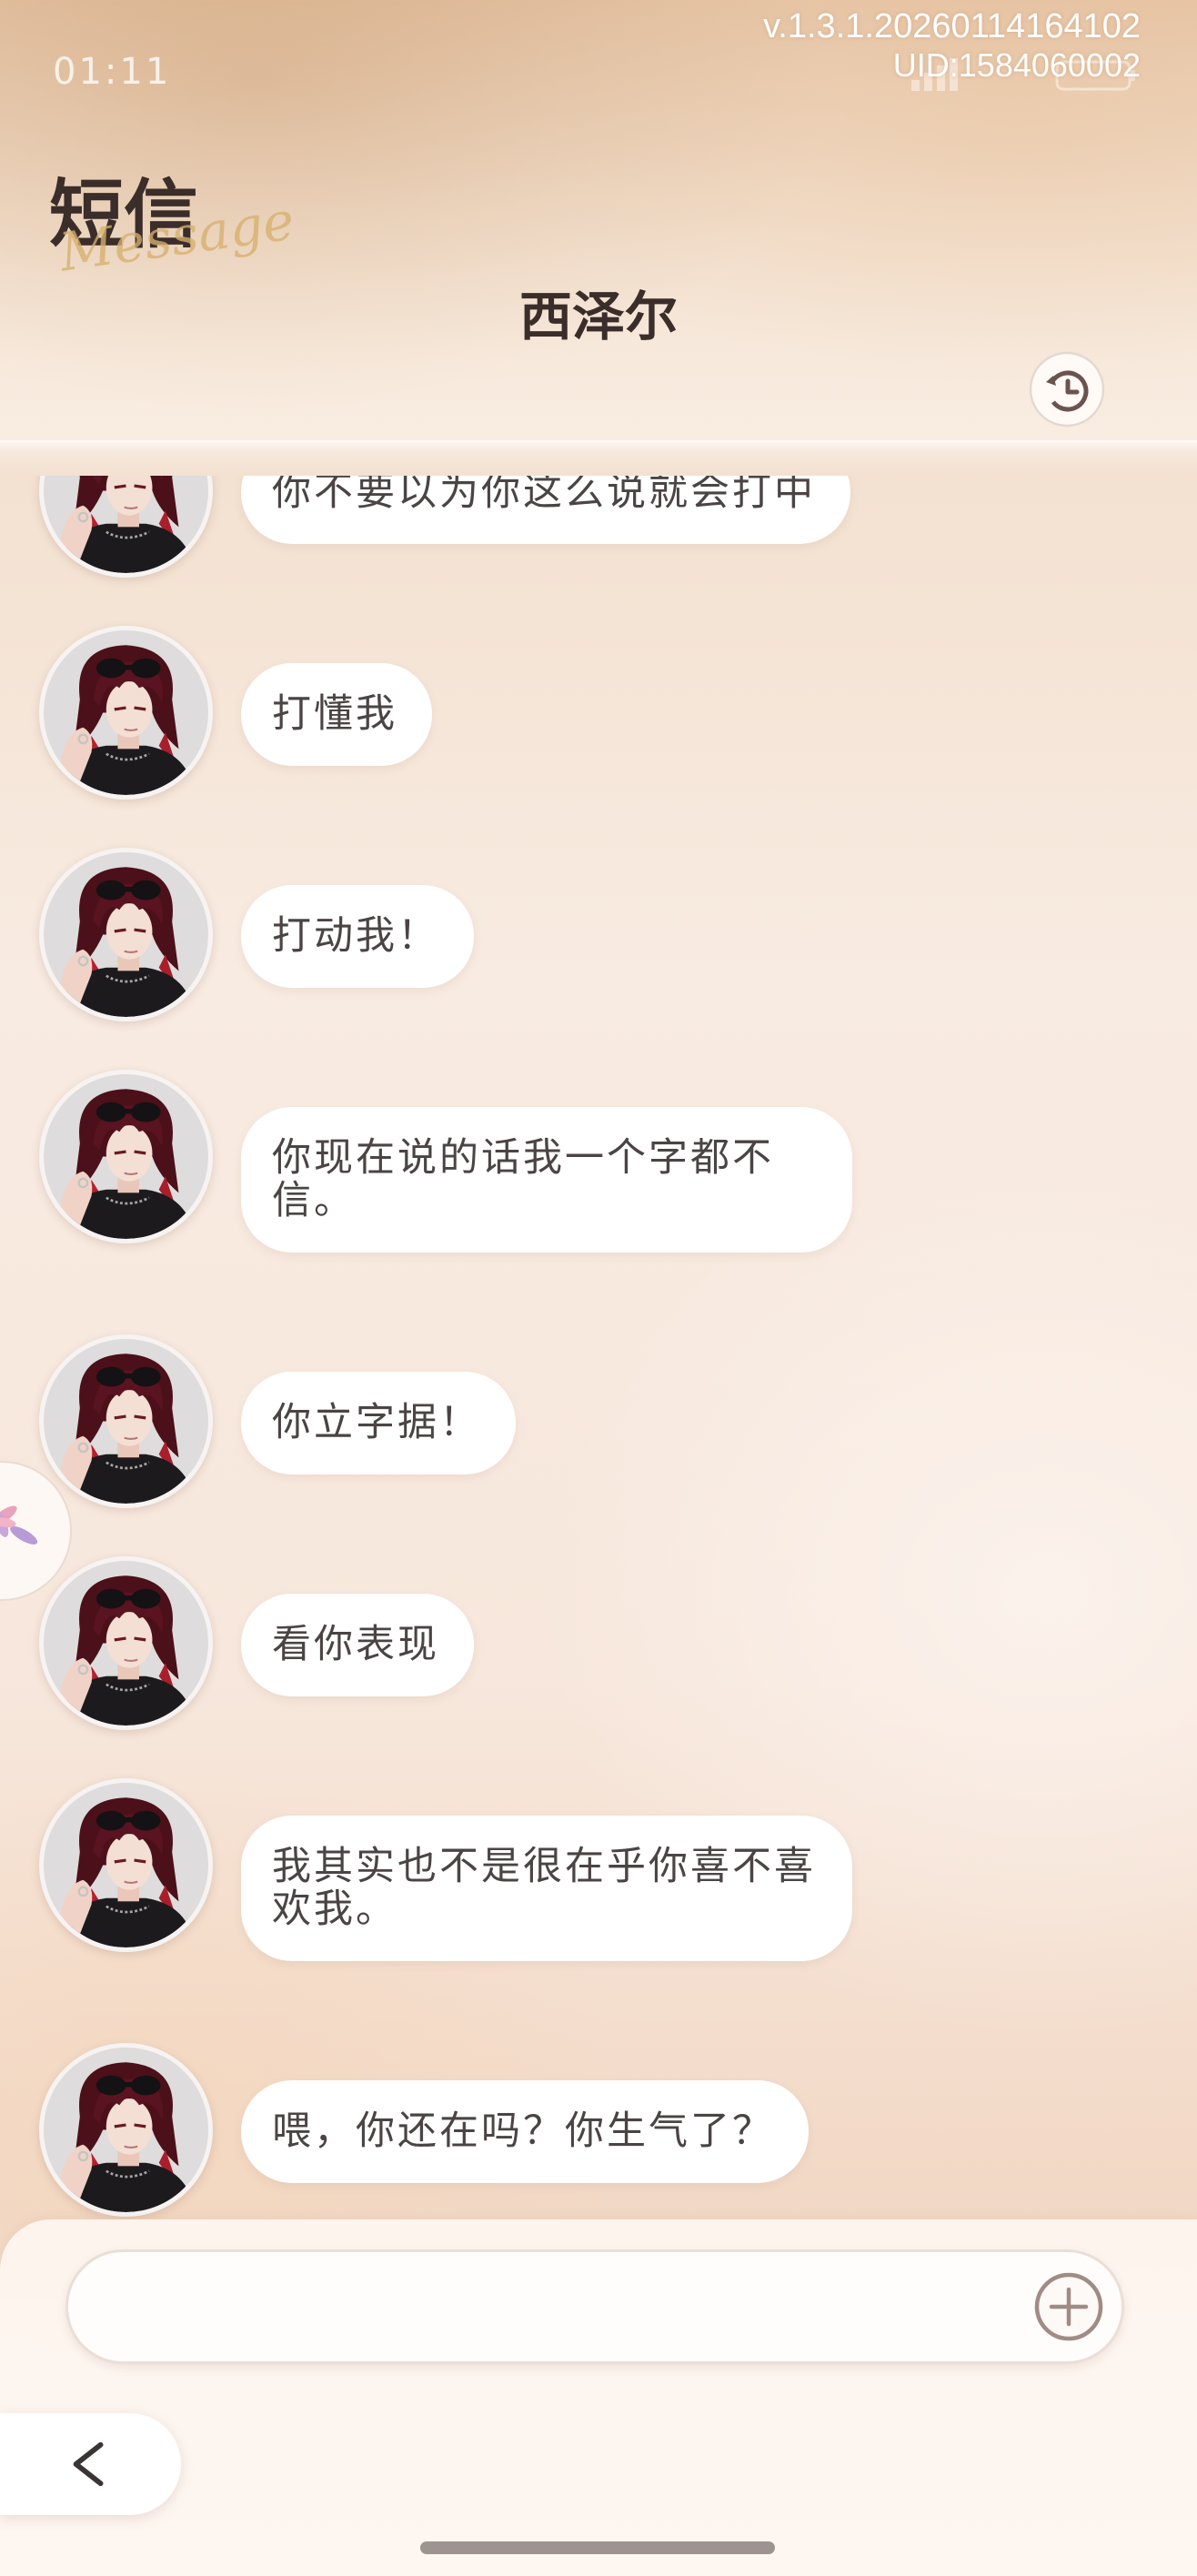 The width and height of the screenshot is (1197, 2576). I want to click on message-text: 打懂我, so click(334, 714).